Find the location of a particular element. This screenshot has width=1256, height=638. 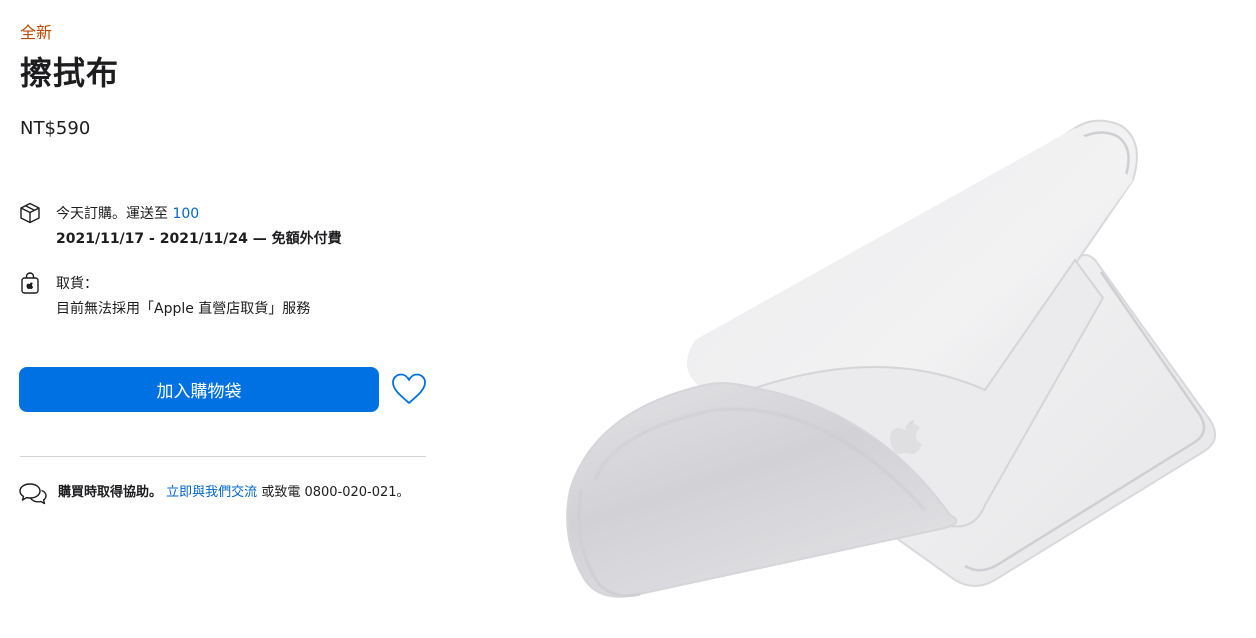

heart-icon is located at coordinates (409, 389).